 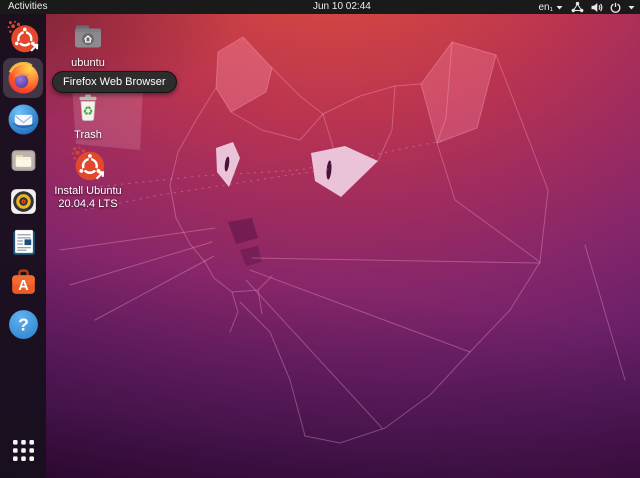 I want to click on system-menu, so click(x=603, y=7).